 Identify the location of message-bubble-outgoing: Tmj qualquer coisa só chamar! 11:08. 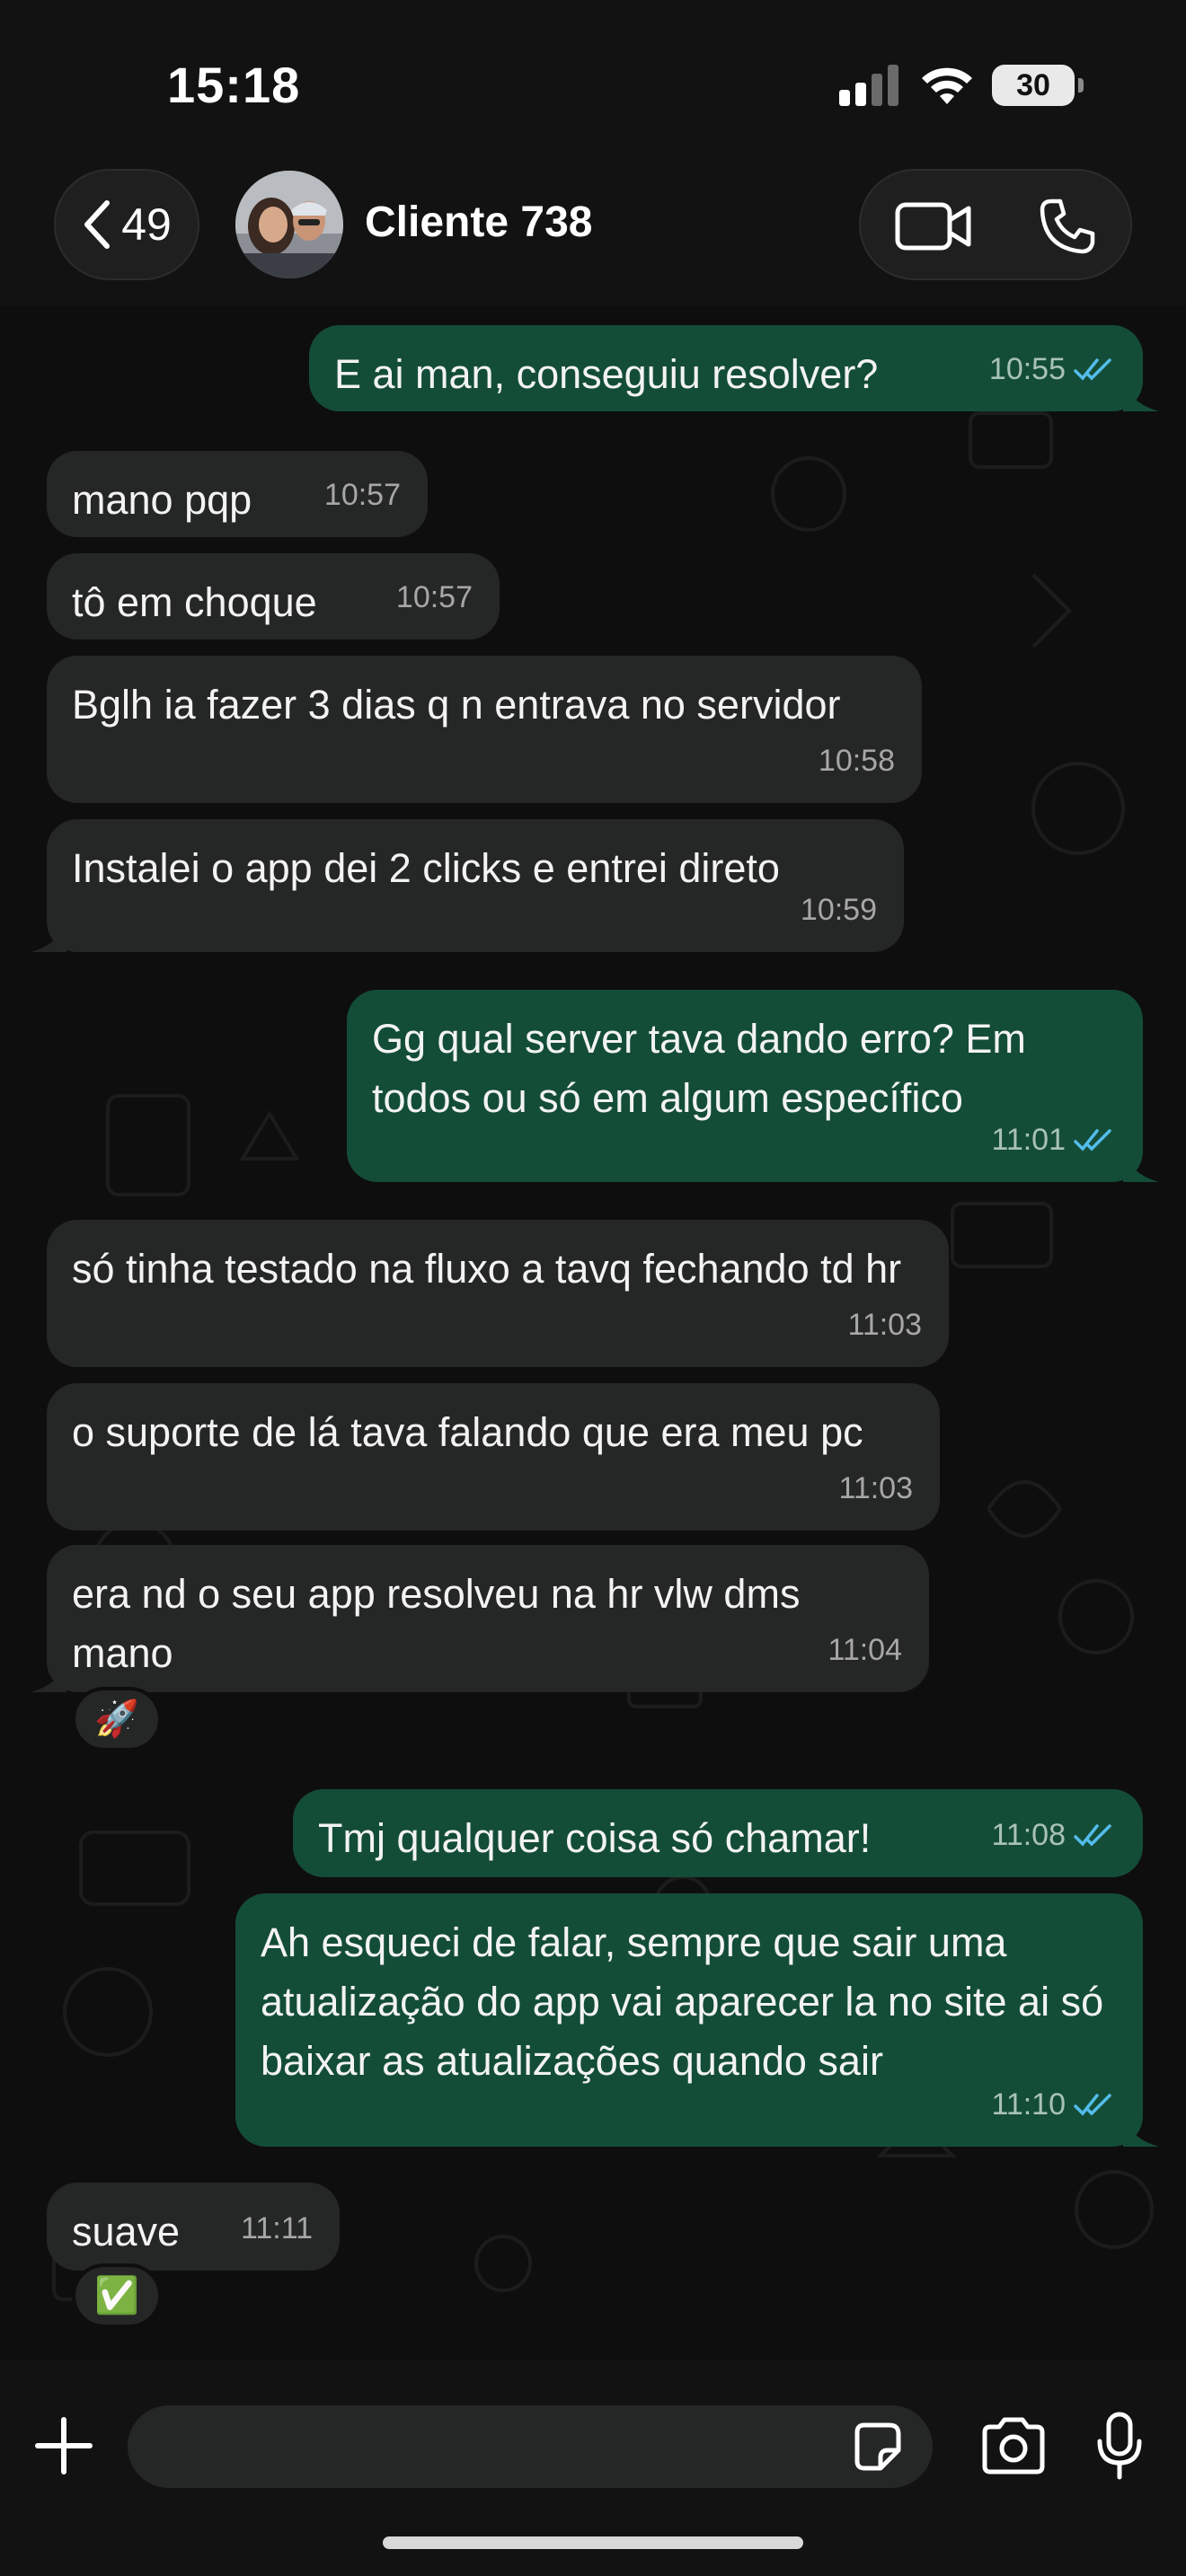
(718, 1833).